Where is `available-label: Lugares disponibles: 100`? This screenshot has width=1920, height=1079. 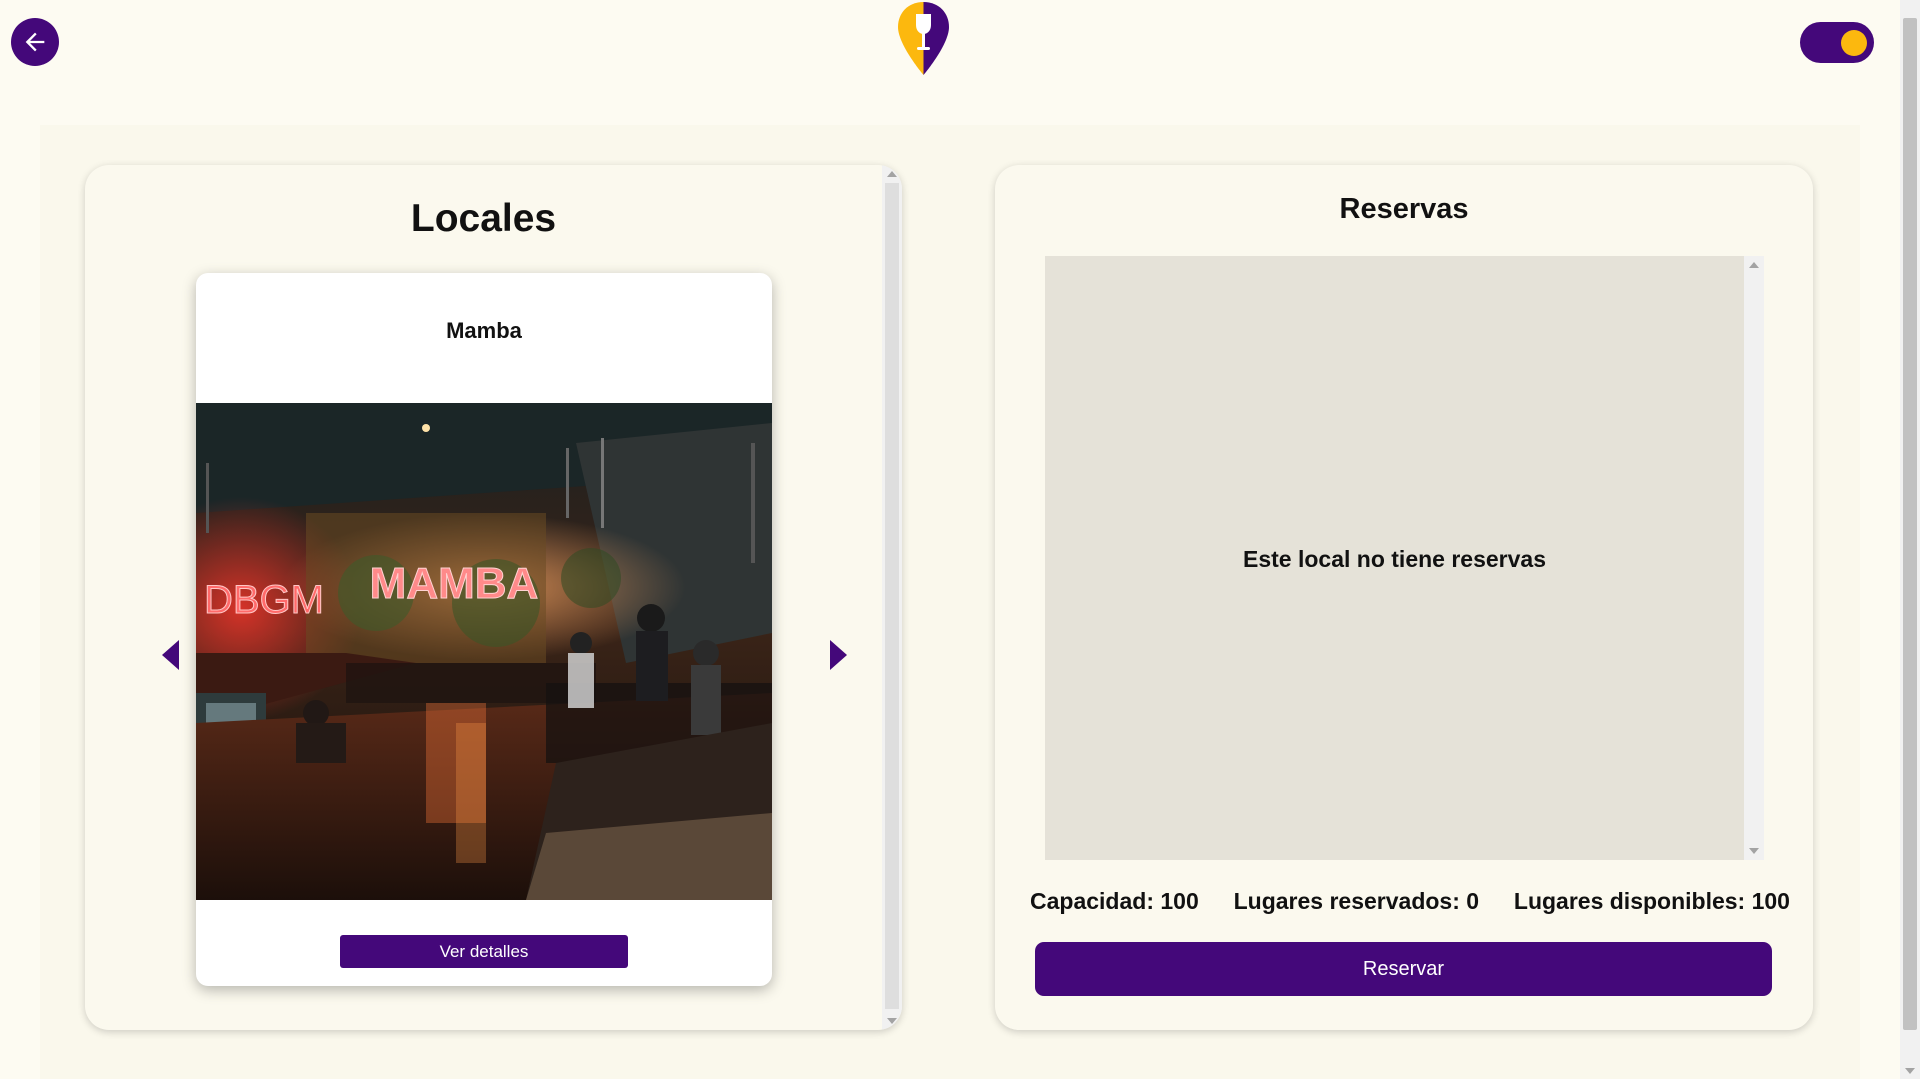 available-label: Lugares disponibles: 100 is located at coordinates (1651, 901).